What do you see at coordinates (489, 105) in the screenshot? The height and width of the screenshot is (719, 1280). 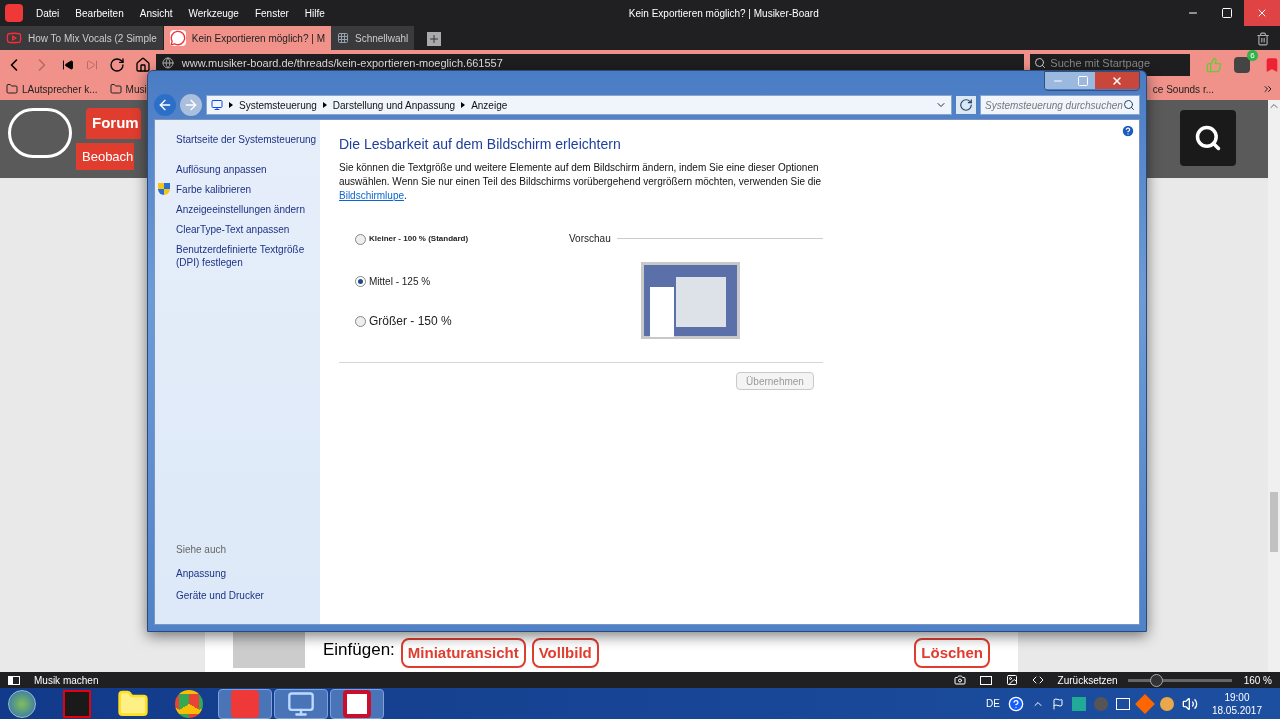 I see `breadcrumb-item: Anzeige` at bounding box center [489, 105].